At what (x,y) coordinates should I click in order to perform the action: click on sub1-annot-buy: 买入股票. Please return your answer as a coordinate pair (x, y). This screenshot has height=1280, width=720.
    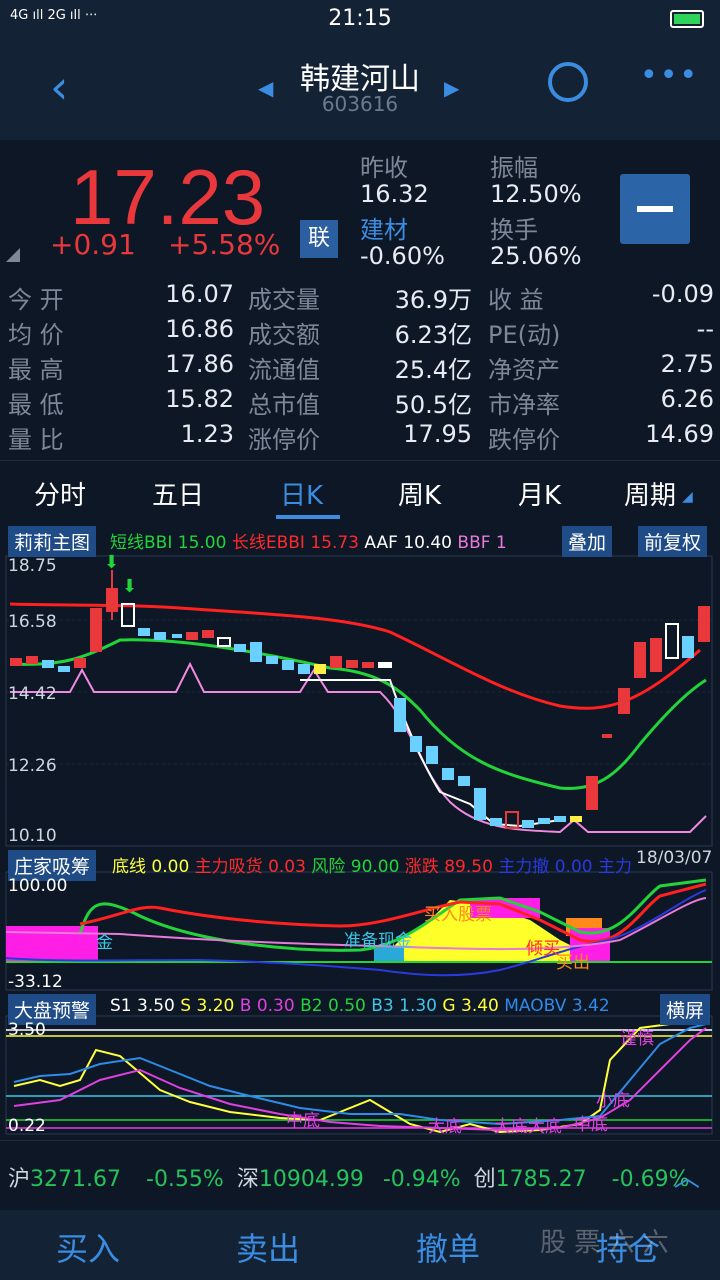
    Looking at the image, I should click on (458, 915).